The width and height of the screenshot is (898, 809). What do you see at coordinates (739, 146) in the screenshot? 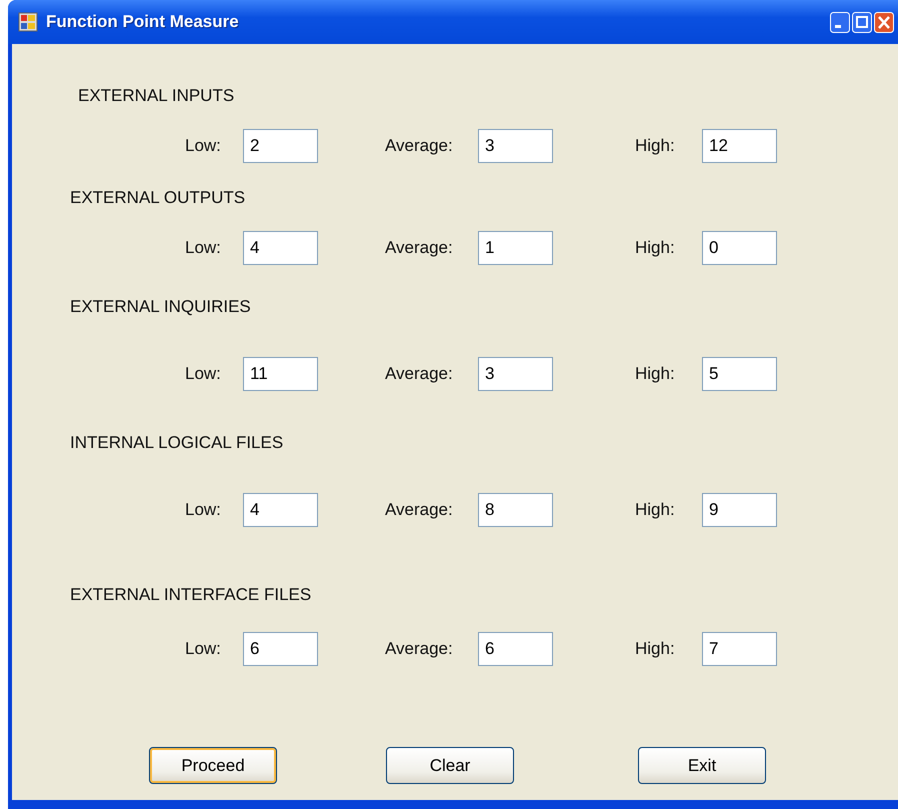
I see `input-field: 12` at bounding box center [739, 146].